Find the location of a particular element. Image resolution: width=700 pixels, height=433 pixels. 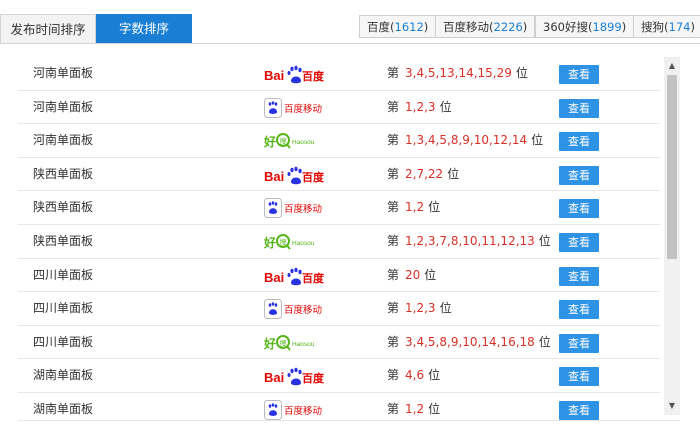

rank-text: 第 4,6 位 is located at coordinates (413, 375).